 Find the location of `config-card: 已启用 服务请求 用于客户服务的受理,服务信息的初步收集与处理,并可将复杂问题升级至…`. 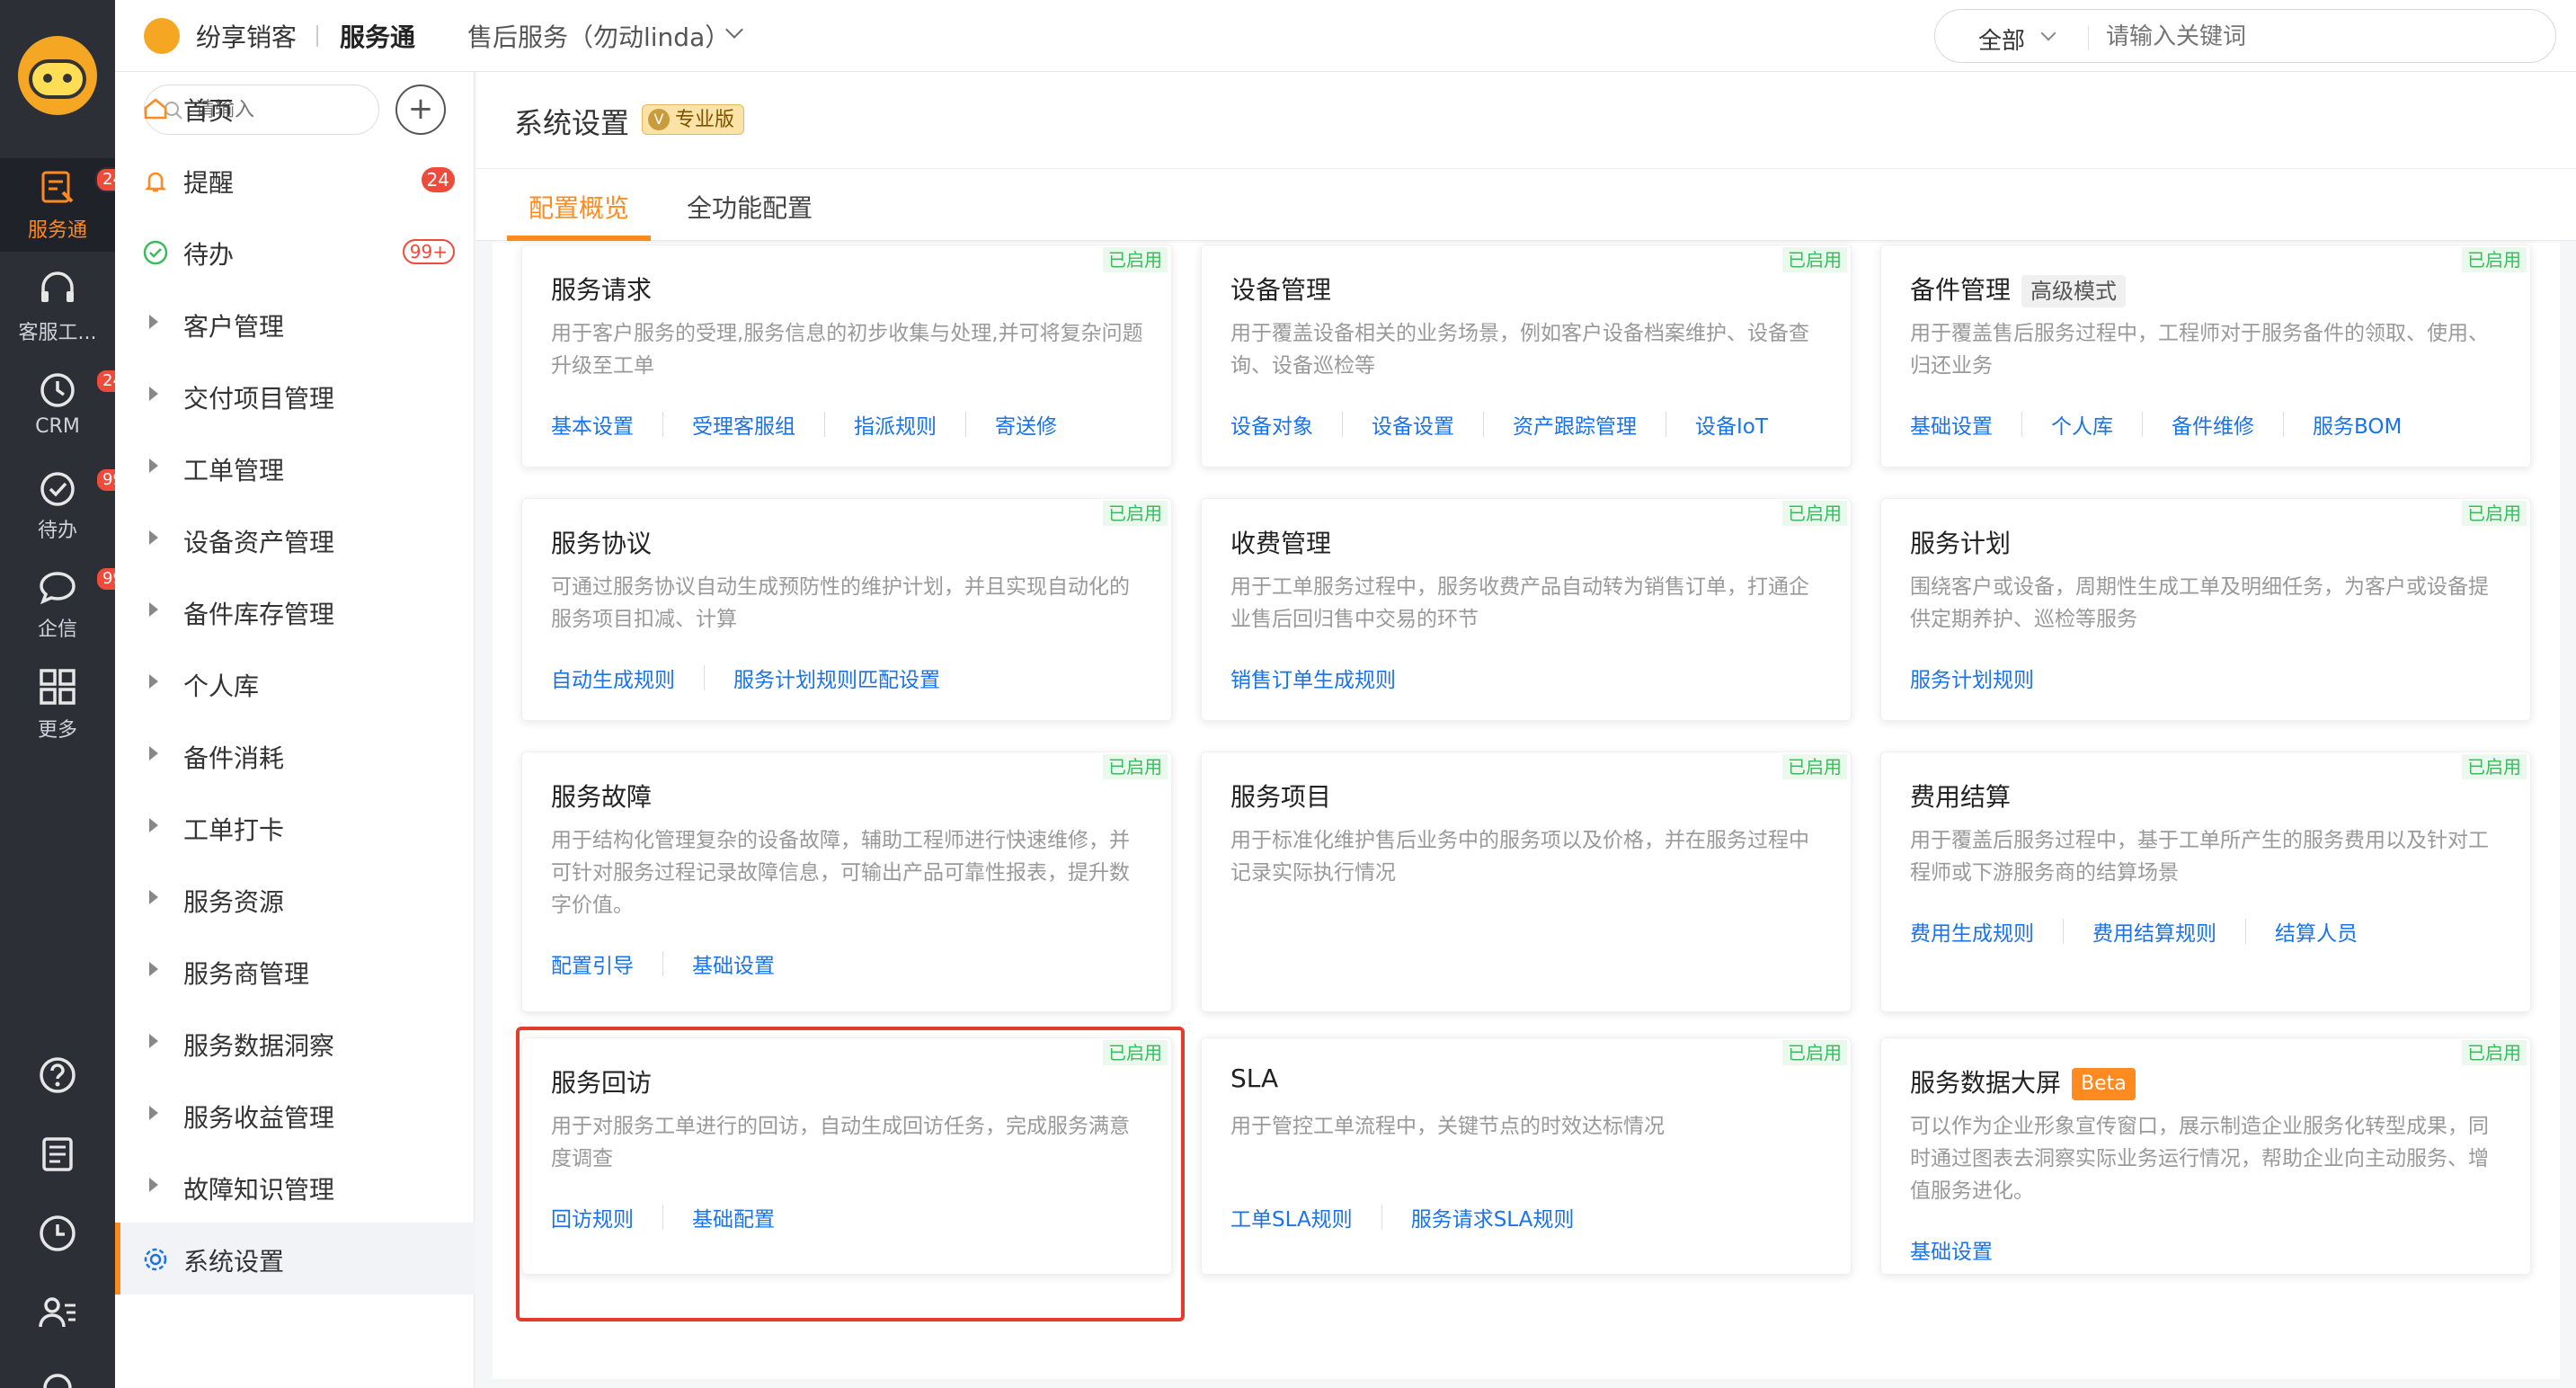

config-card: 已启用 服务请求 用于客户服务的受理,服务信息的初步收集与处理,并可将复杂问题升级至… is located at coordinates (846, 356).